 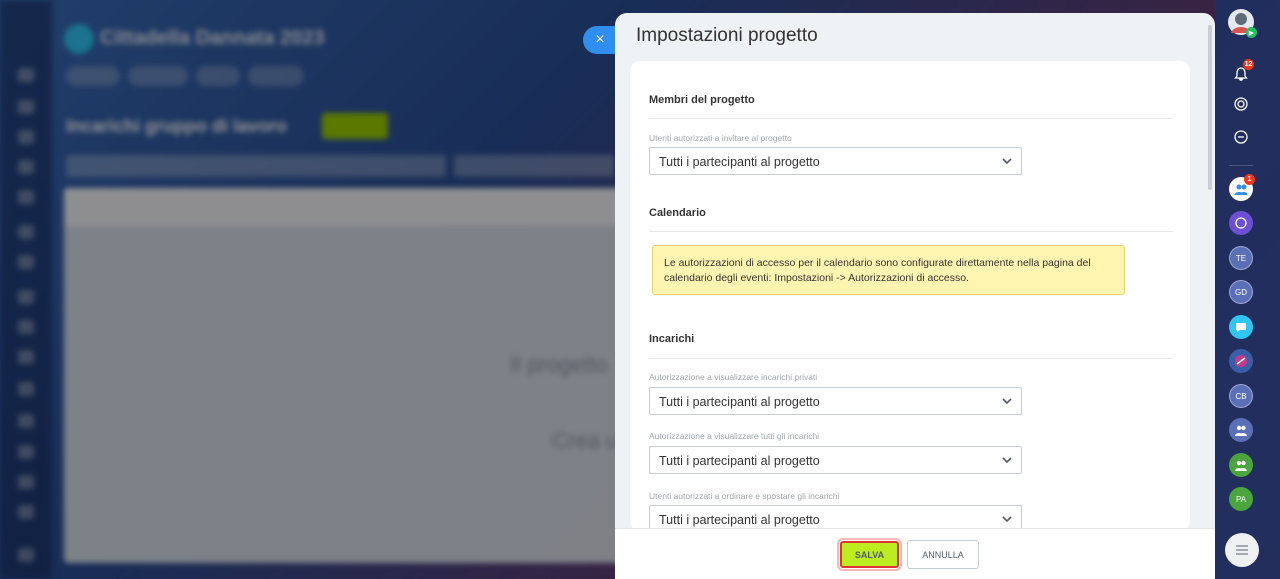 I want to click on group-badge: 1, so click(x=1249, y=179).